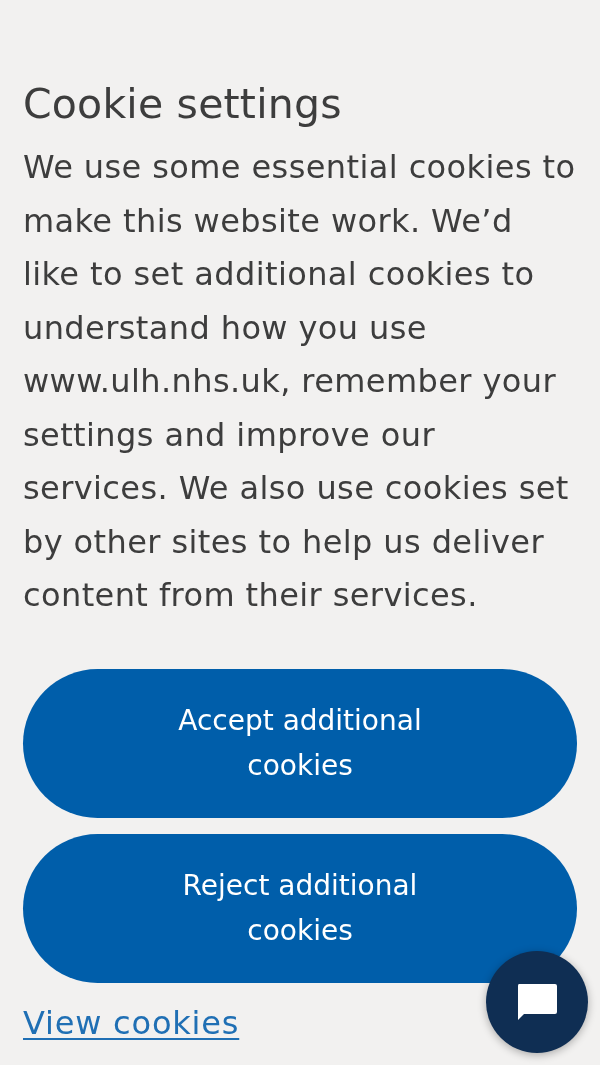  Describe the element at coordinates (183, 104) in the screenshot. I see `banner-title: Cookie settings` at that location.